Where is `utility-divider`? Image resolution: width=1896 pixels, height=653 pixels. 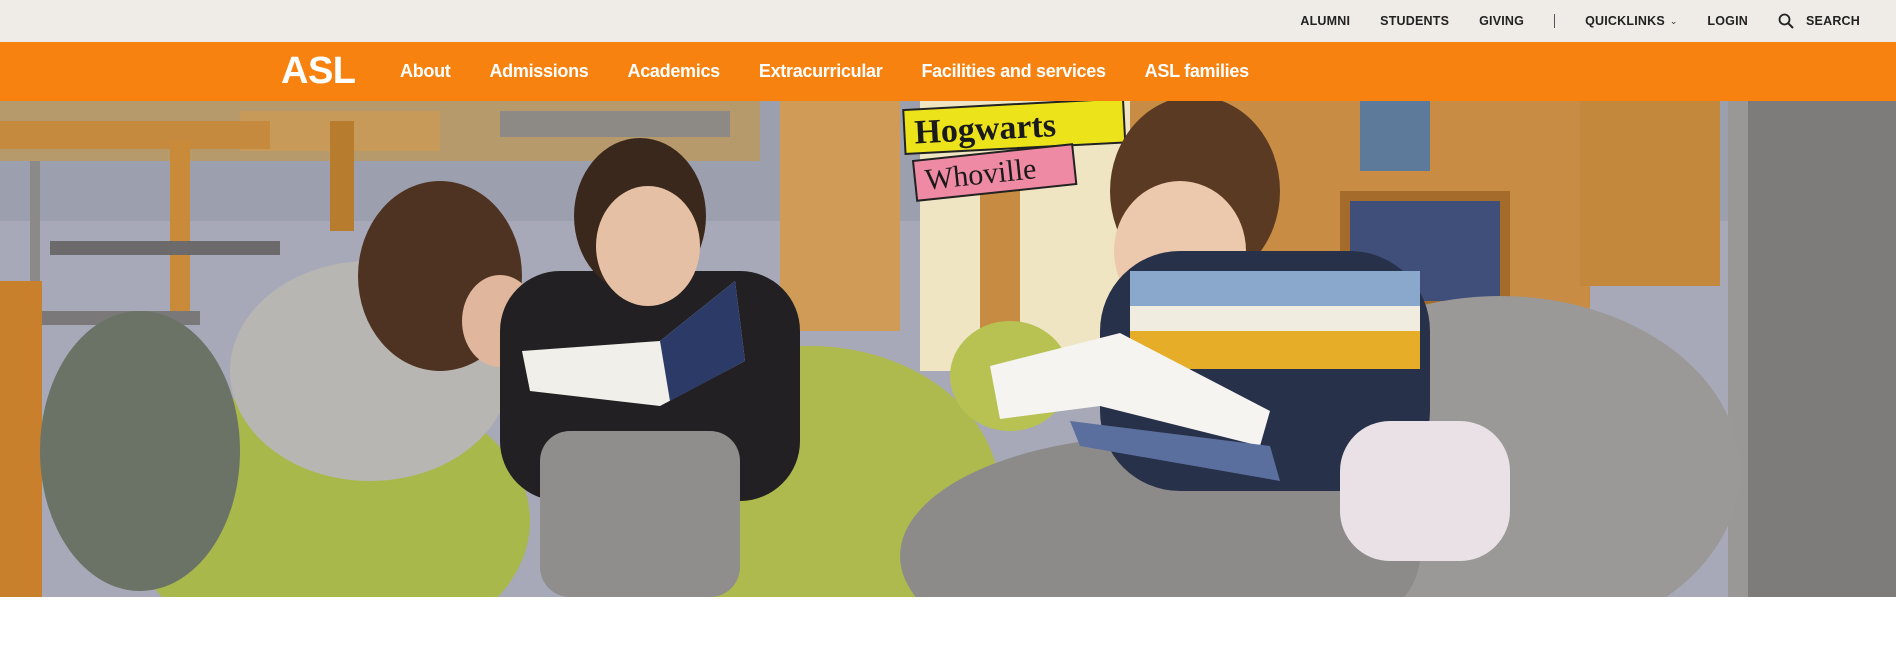
utility-divider is located at coordinates (1555, 21).